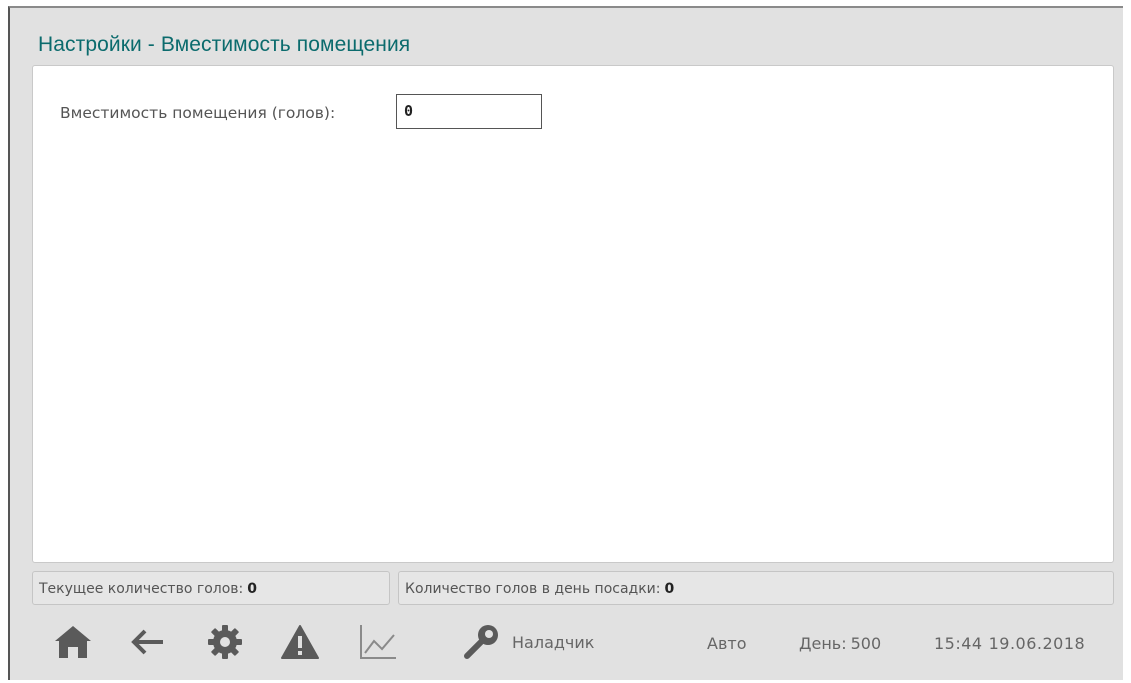 The width and height of the screenshot is (1131, 683). I want to click on current-heads-value: 0, so click(252, 589).